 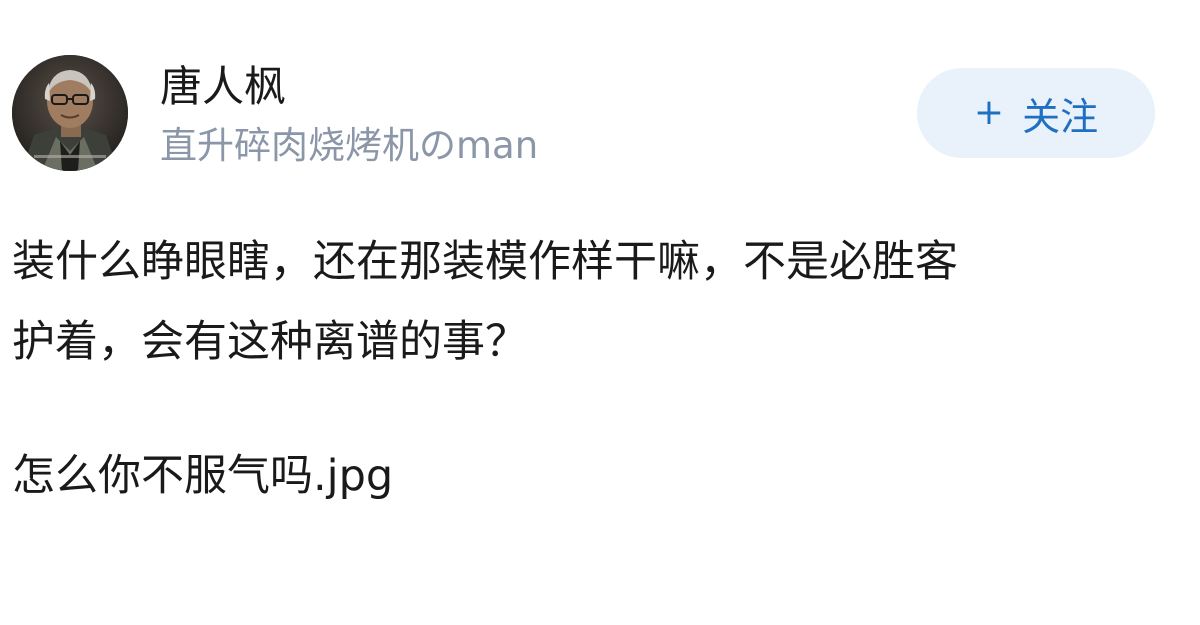 What do you see at coordinates (989, 112) in the screenshot?
I see `plus-icon: +` at bounding box center [989, 112].